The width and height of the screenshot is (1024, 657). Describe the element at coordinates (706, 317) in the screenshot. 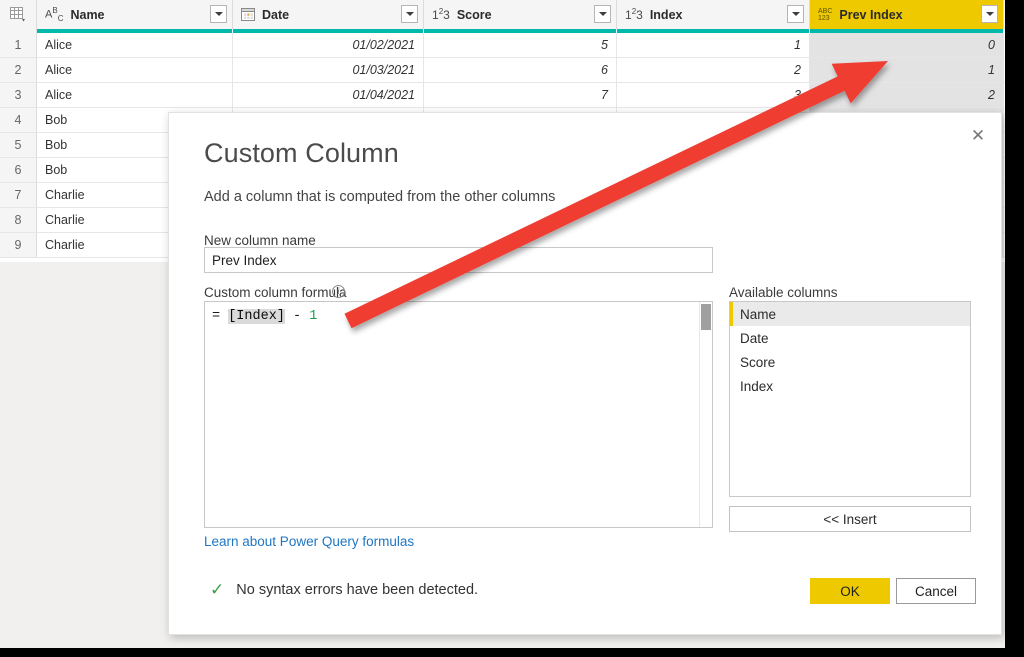

I see `formula-scrollbar-thumb` at that location.